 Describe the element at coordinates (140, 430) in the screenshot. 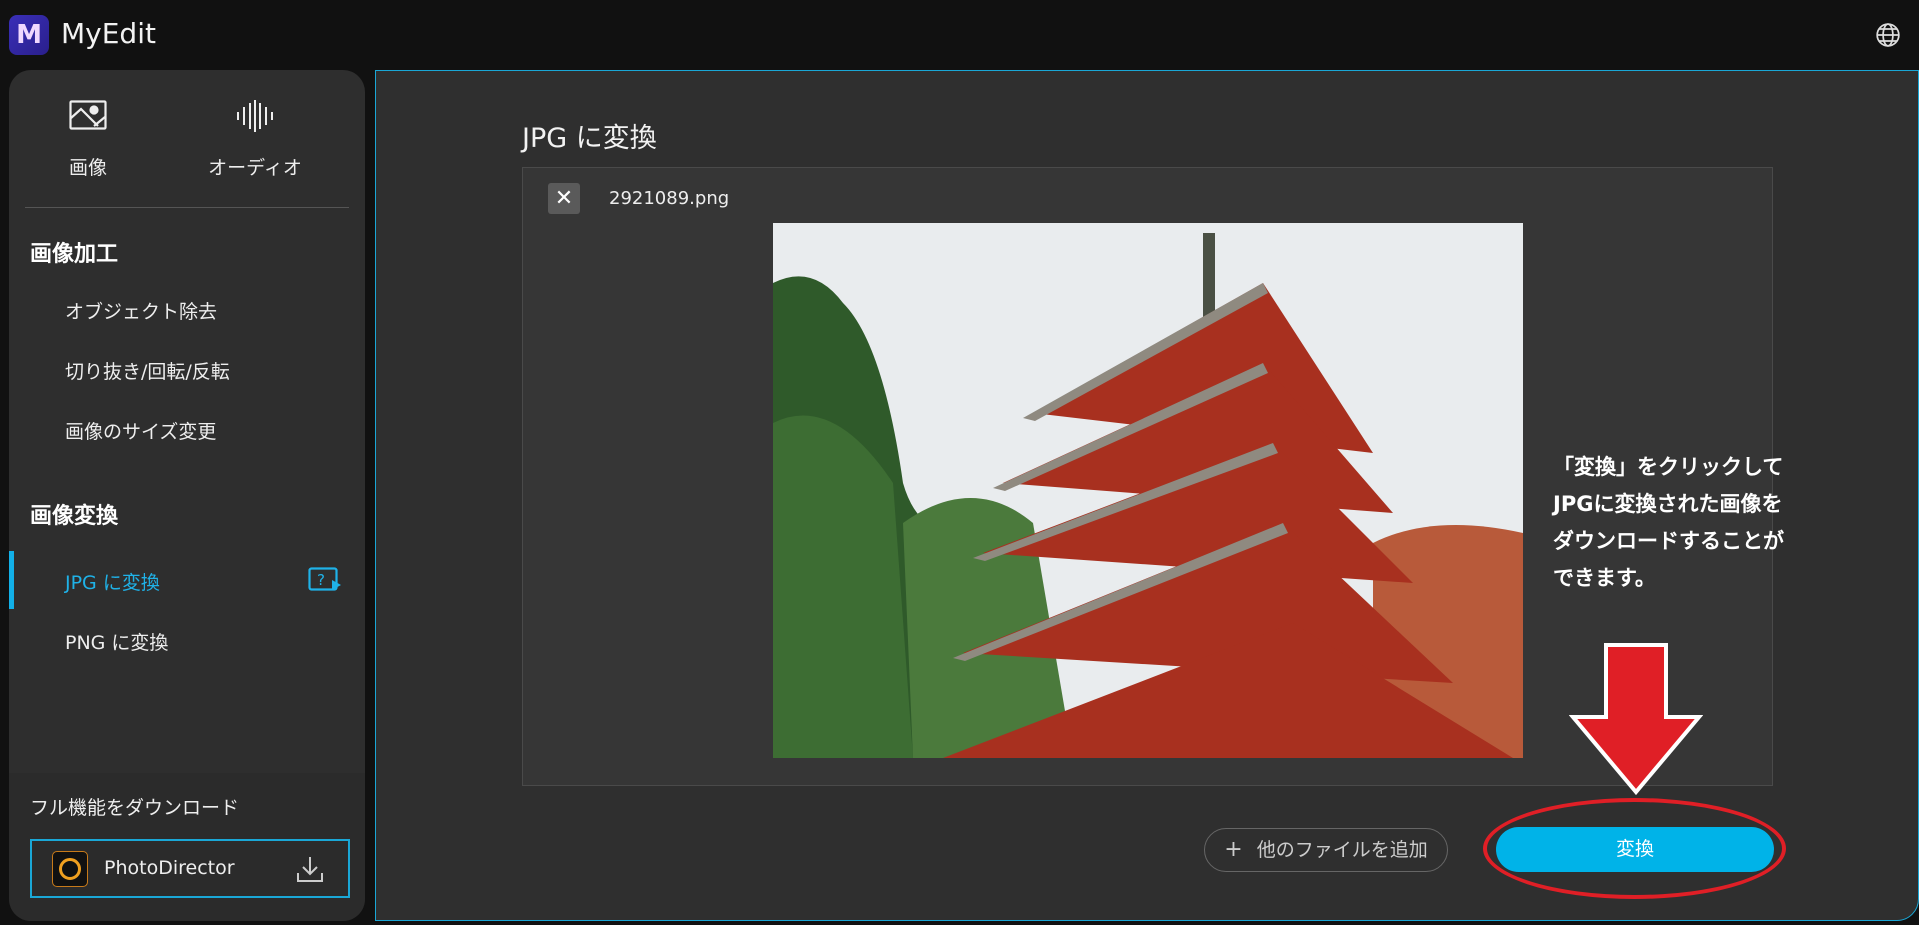

I see `sidebar-item-resize: 画像のサイズ変更` at that location.